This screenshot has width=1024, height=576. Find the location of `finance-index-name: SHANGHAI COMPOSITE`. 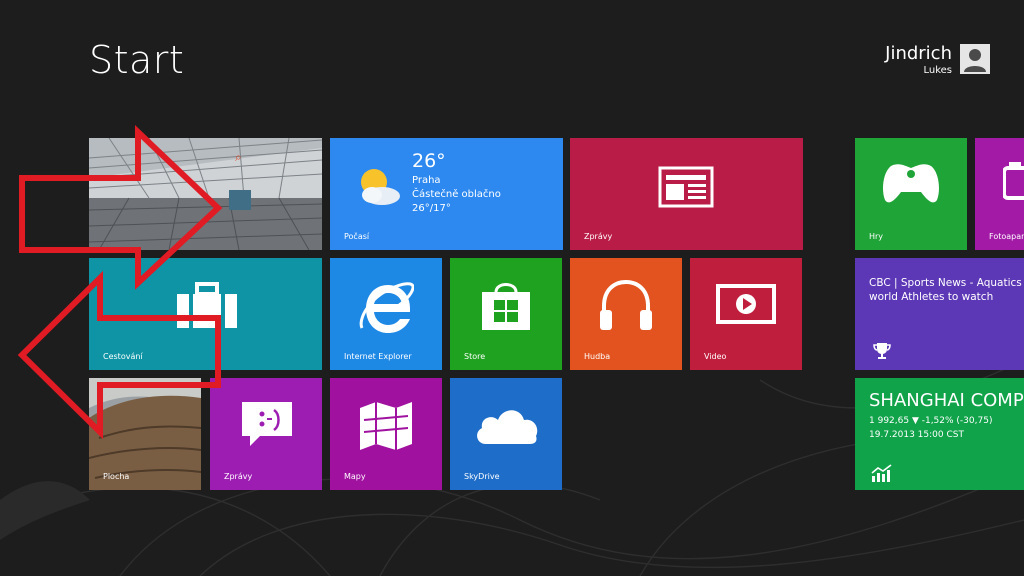

finance-index-name: SHANGHAI COMPOSITE is located at coordinates (946, 400).